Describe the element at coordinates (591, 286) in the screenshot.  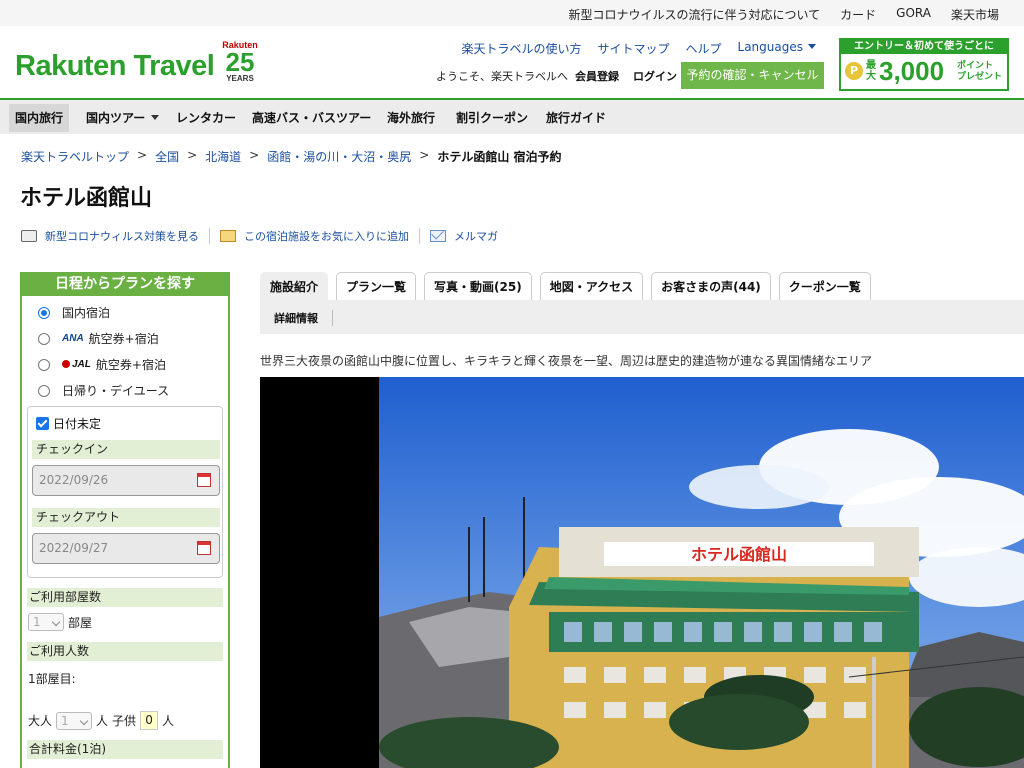
I see `tab-map-access: 地図・アクセス` at that location.